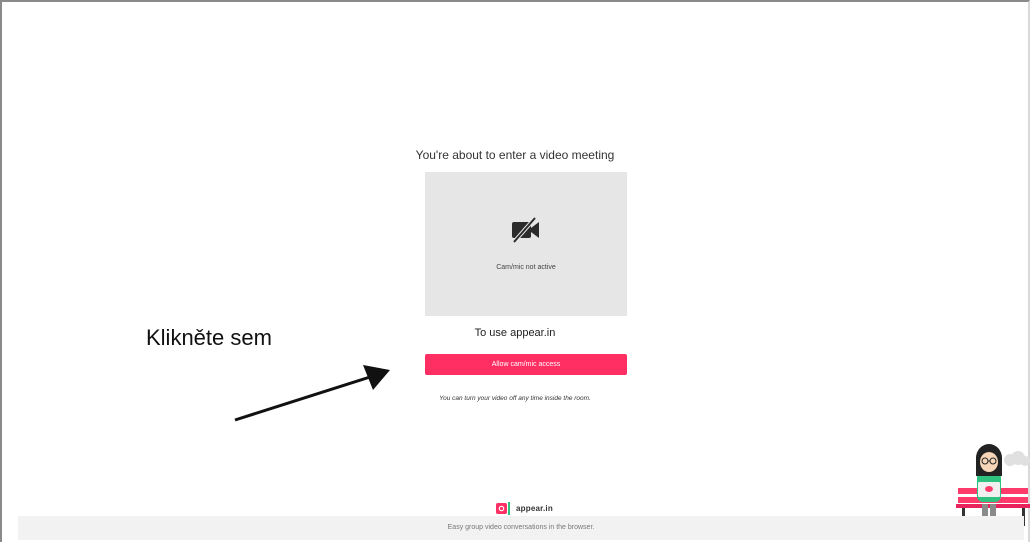 This screenshot has height=542, width=1030. What do you see at coordinates (525, 230) in the screenshot?
I see `camera-off-icon` at bounding box center [525, 230].